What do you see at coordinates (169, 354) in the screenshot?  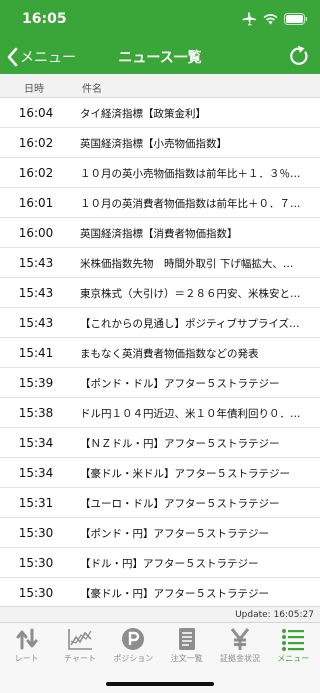 I see `news-subject: まもなく英消費者物価指数などの発表` at bounding box center [169, 354].